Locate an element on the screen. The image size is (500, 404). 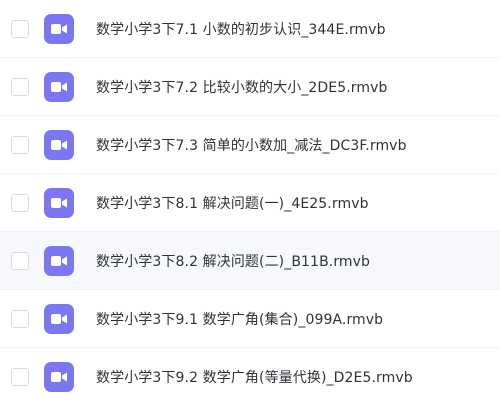
file-row: 数学小学3下7.1 小数的初步认识_344E.rmvb is located at coordinates (250, 29).